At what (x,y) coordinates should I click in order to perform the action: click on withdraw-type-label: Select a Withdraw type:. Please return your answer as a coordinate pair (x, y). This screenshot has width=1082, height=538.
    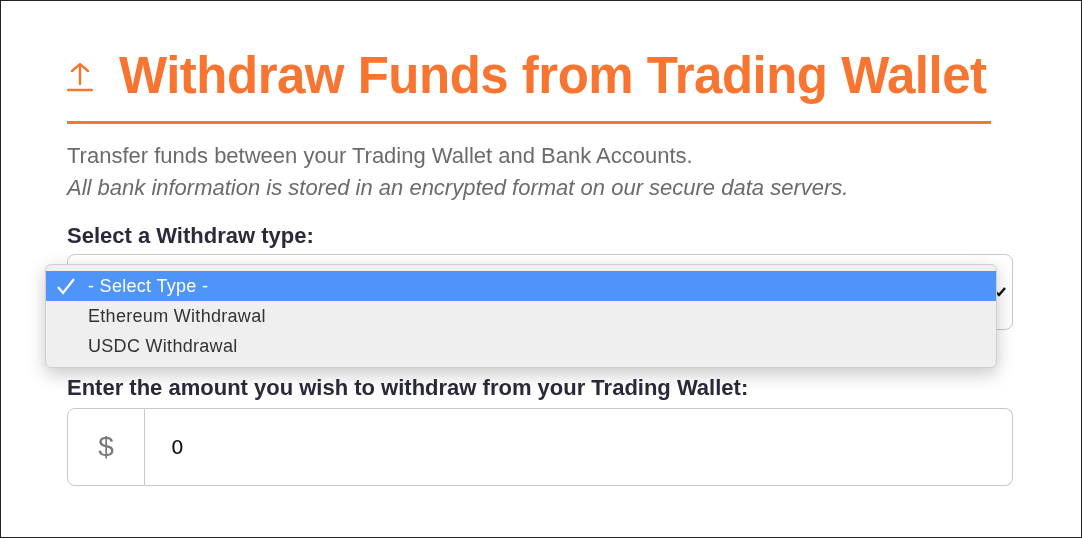
    Looking at the image, I should click on (191, 236).